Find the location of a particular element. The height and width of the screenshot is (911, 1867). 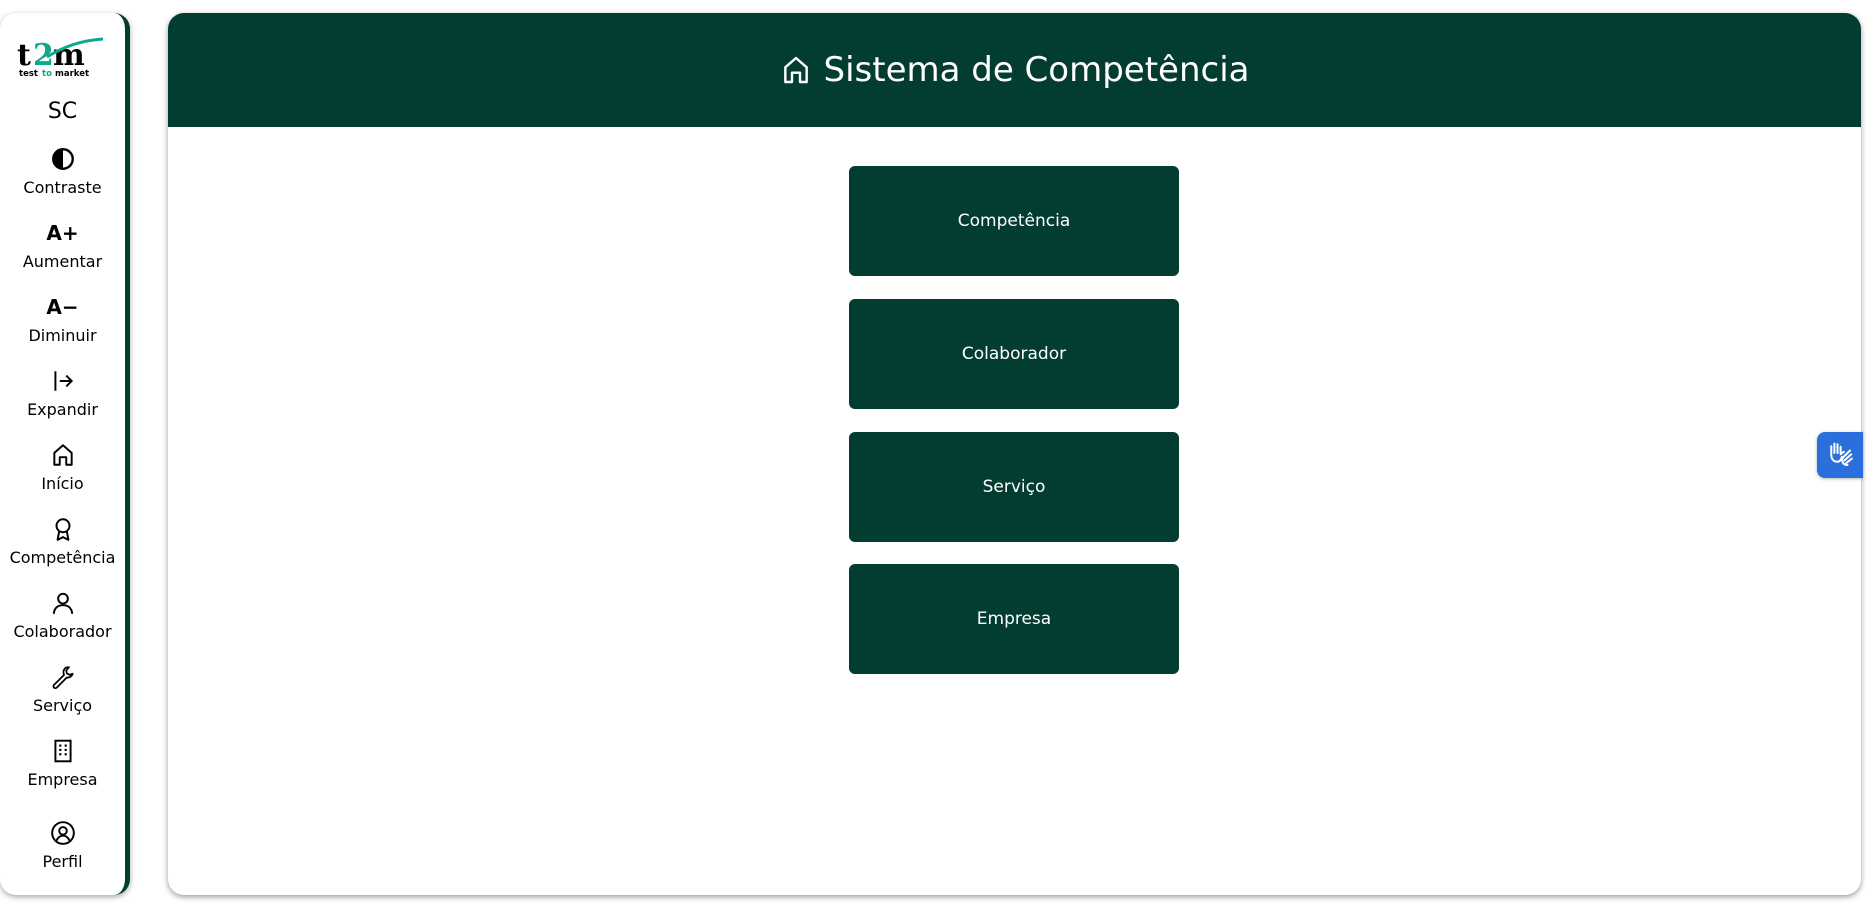

nav-colaborador: Colaborador is located at coordinates (62, 615).